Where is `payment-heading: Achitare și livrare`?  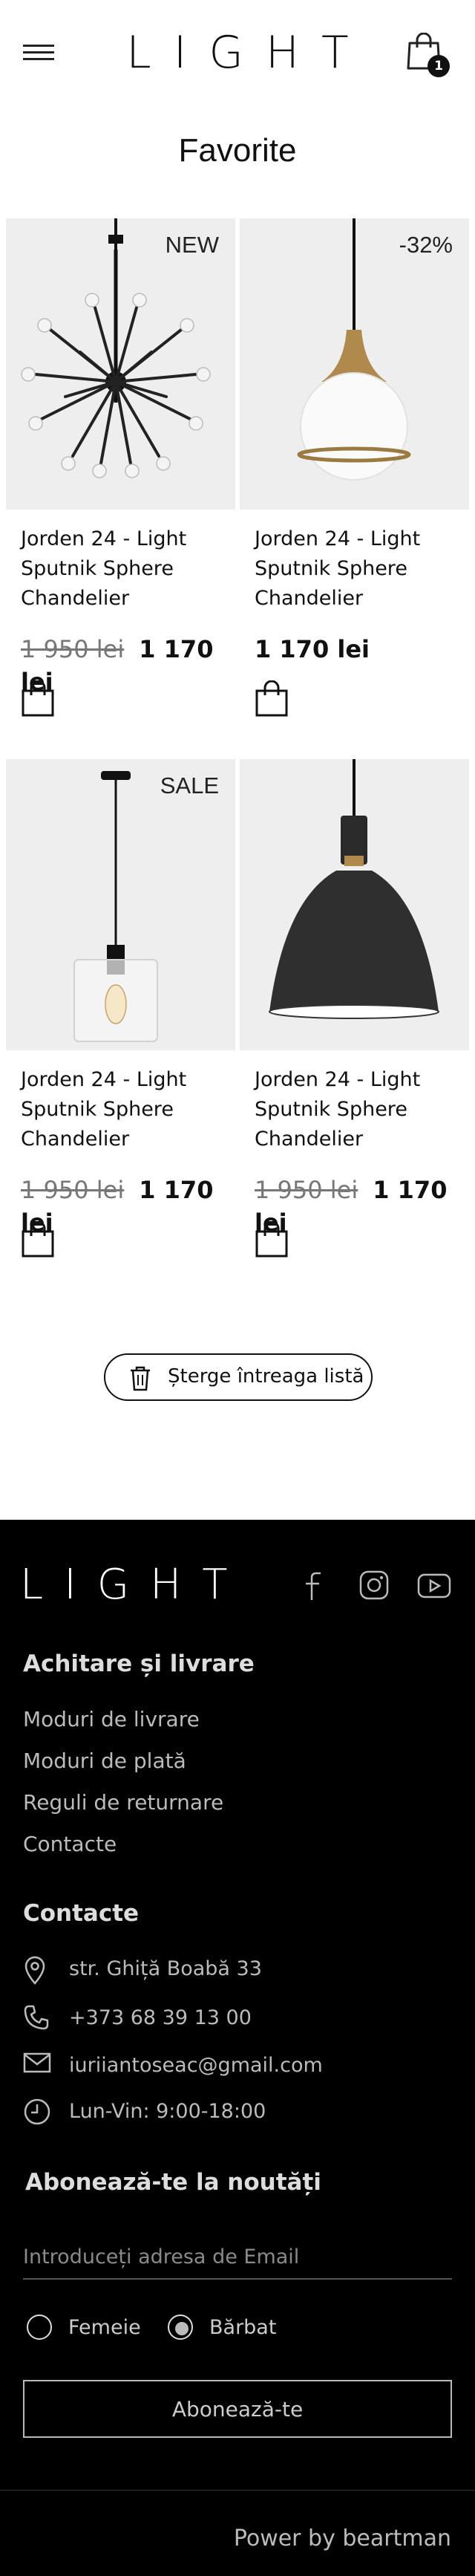 payment-heading: Achitare și livrare is located at coordinates (139, 1664).